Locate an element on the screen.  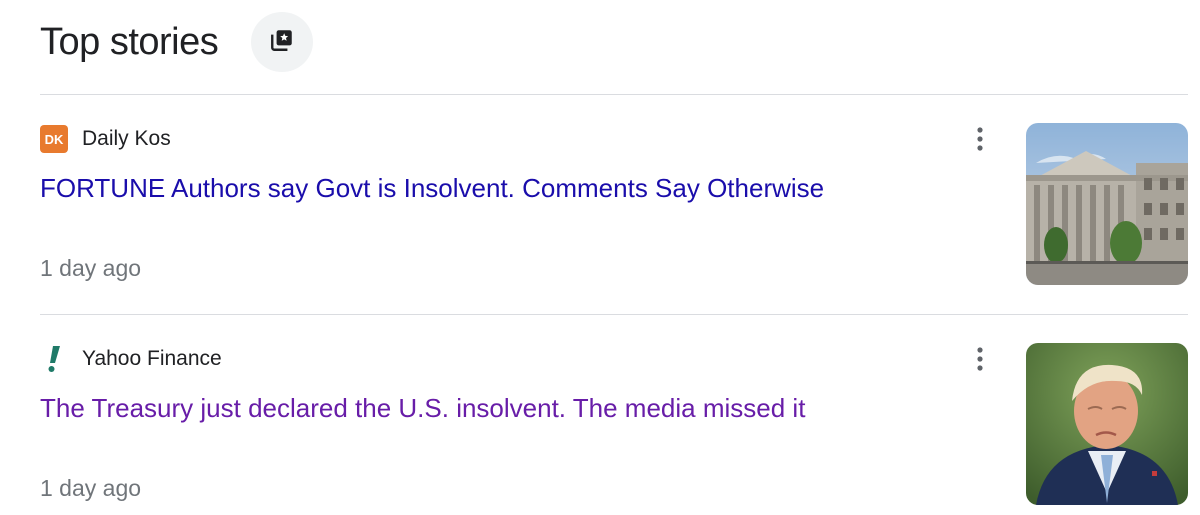
source-name: Yahoo Finance is located at coordinates (152, 358).